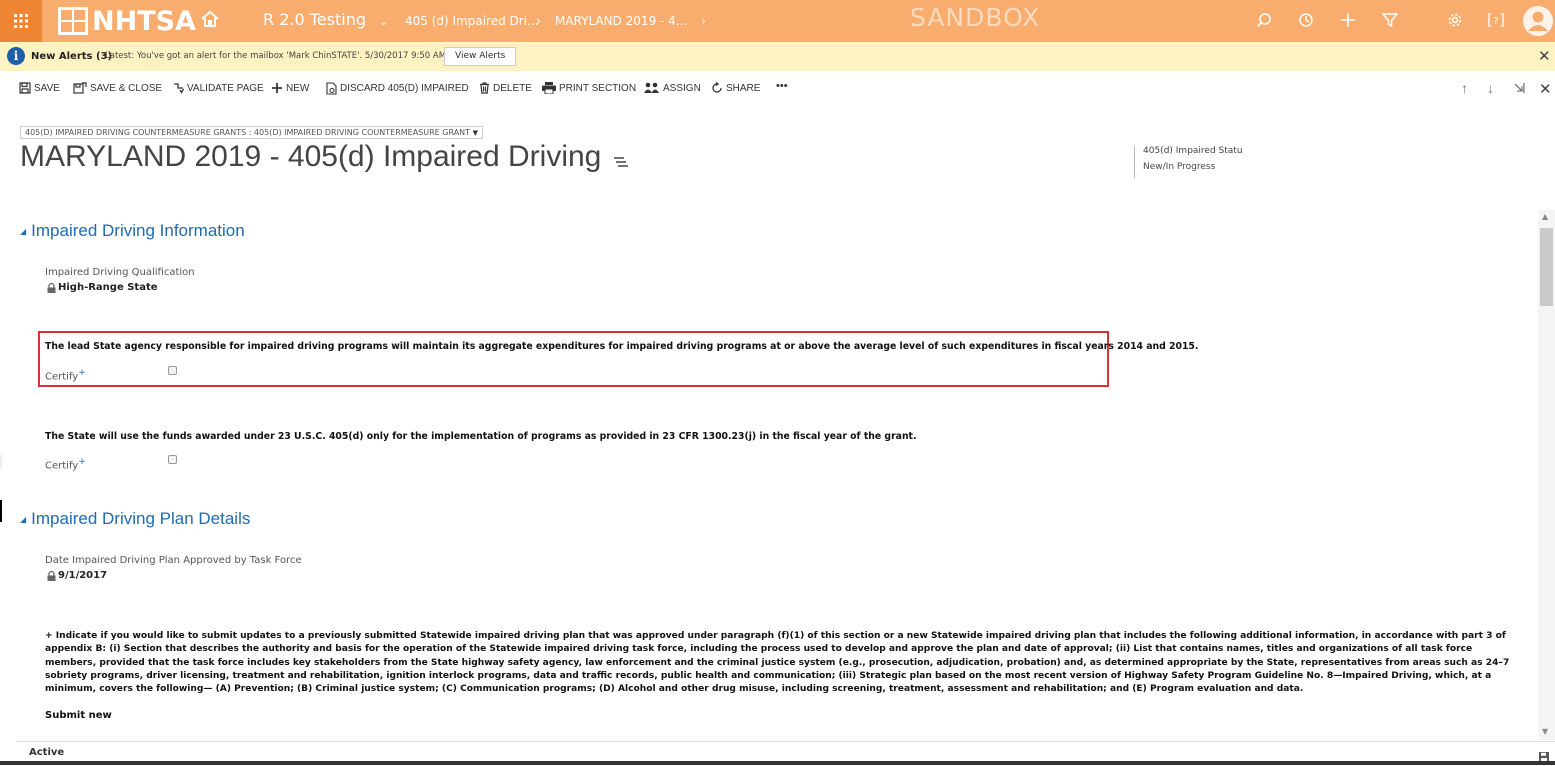  What do you see at coordinates (620, 158) in the screenshot?
I see `title-menu-icon` at bounding box center [620, 158].